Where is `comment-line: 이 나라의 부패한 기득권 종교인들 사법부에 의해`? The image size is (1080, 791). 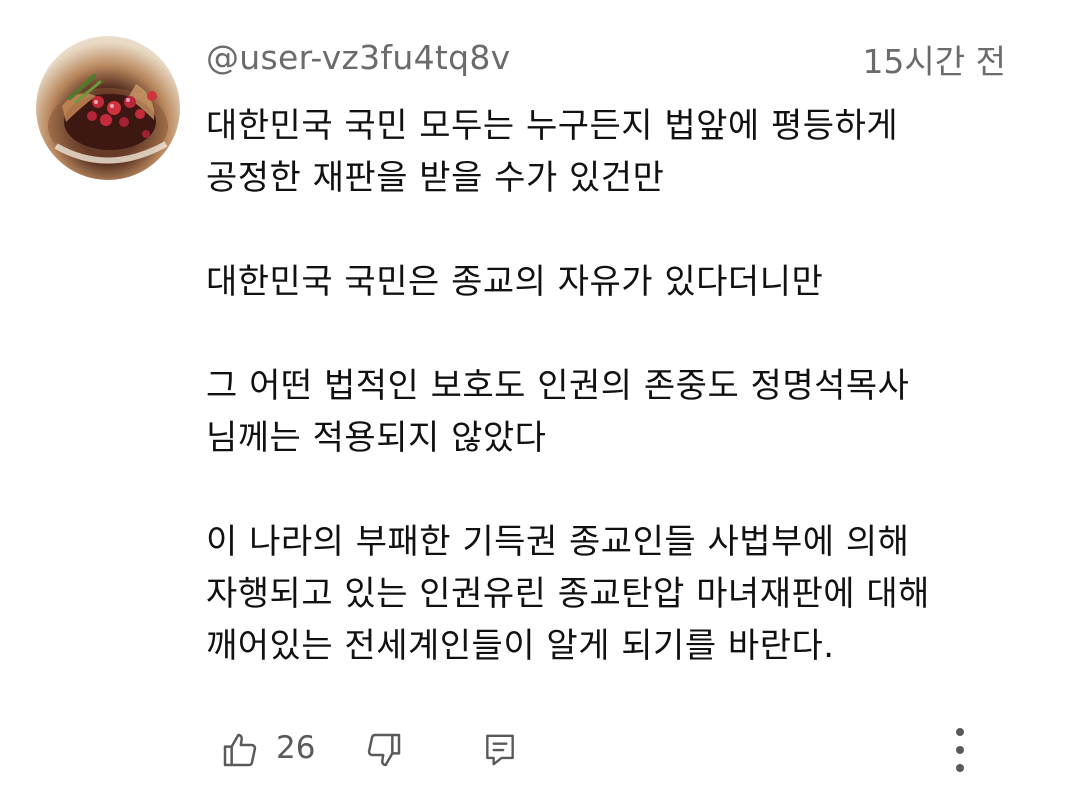 comment-line: 이 나라의 부패한 기득권 종교인들 사법부에 의해 is located at coordinates (558, 542).